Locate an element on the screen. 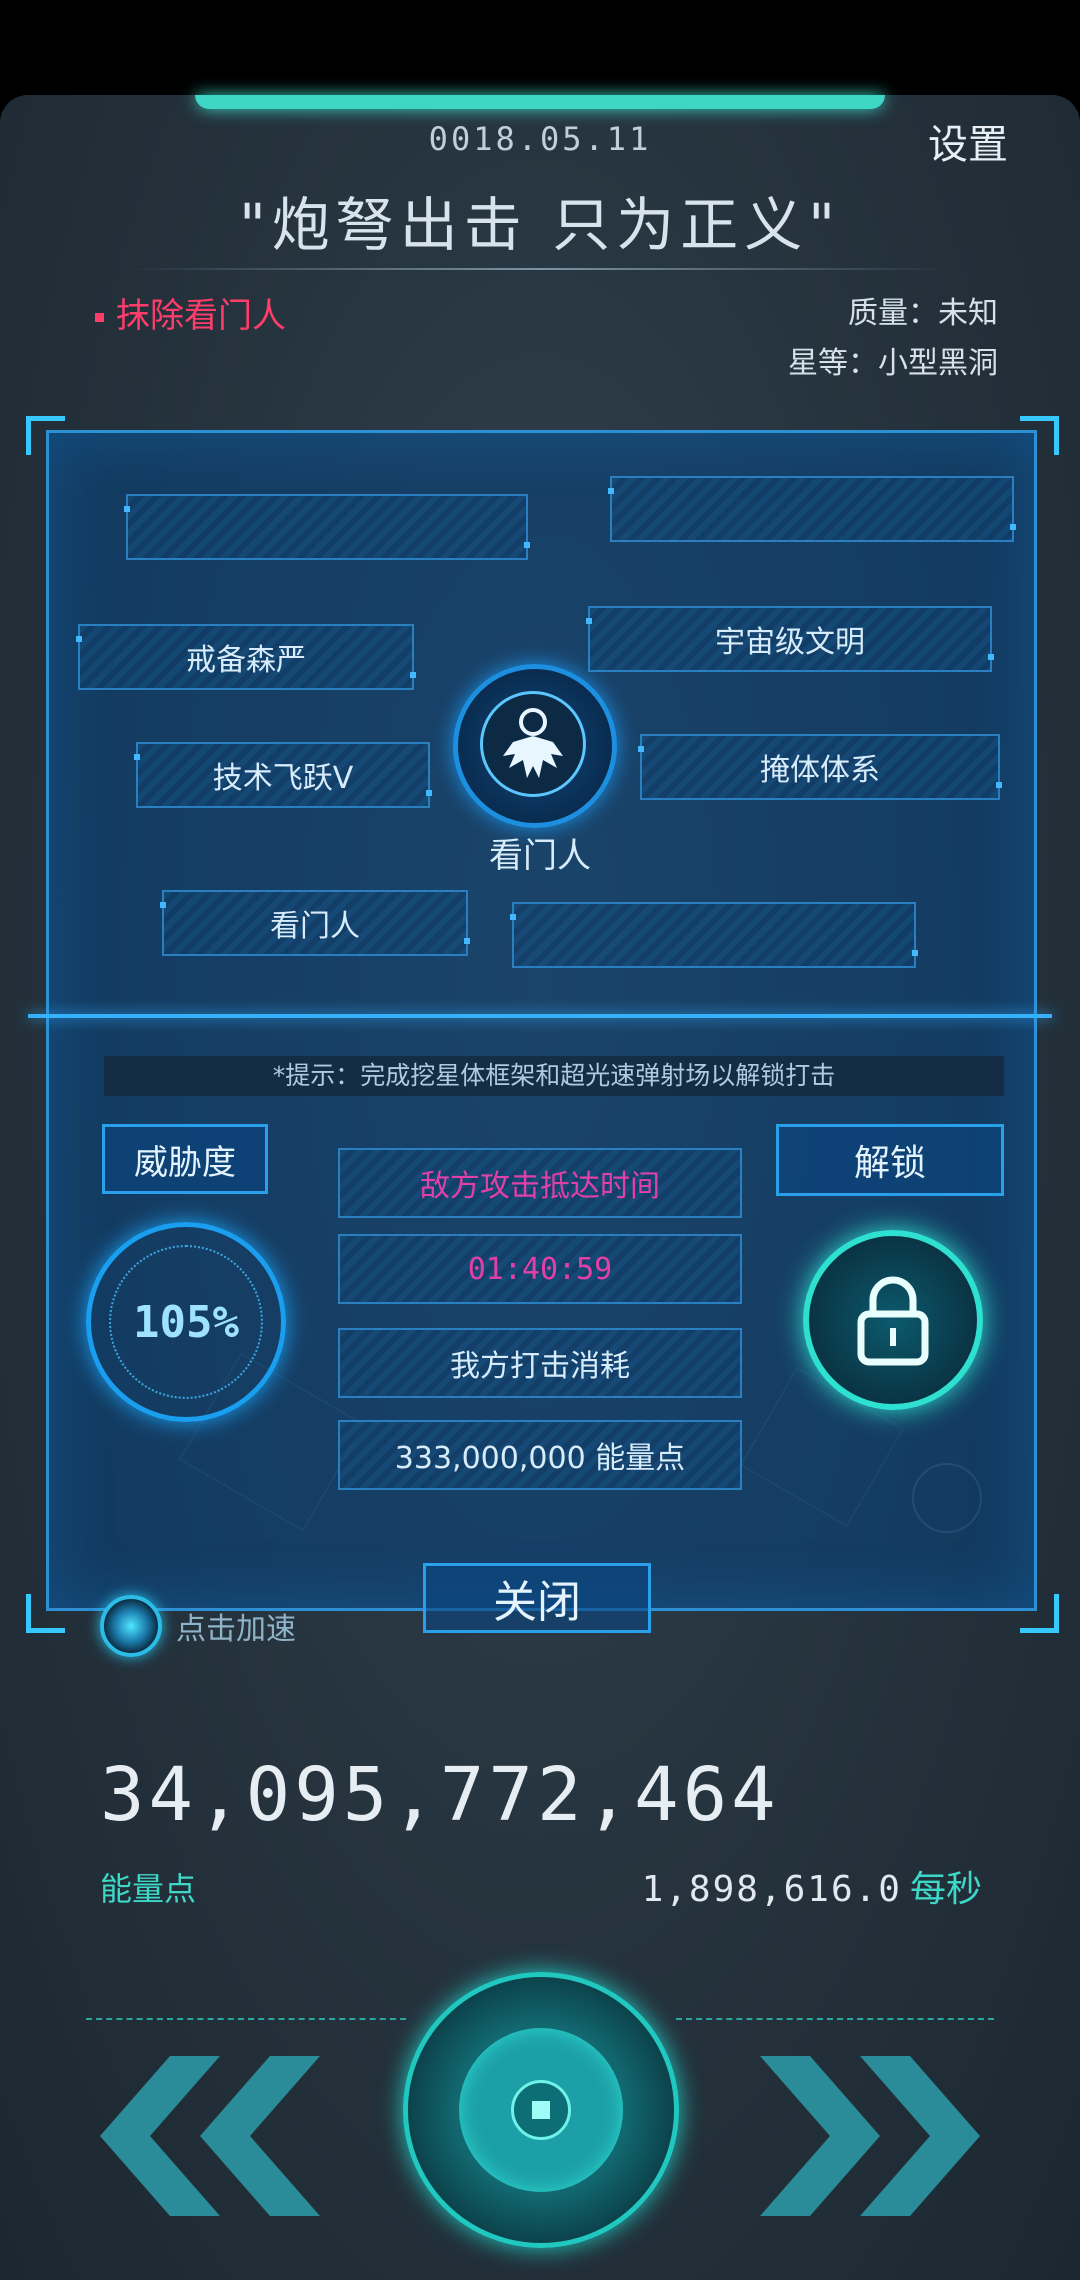 Image resolution: width=1080 pixels, height=2280 pixels. main-button-inner is located at coordinates (541, 2110).